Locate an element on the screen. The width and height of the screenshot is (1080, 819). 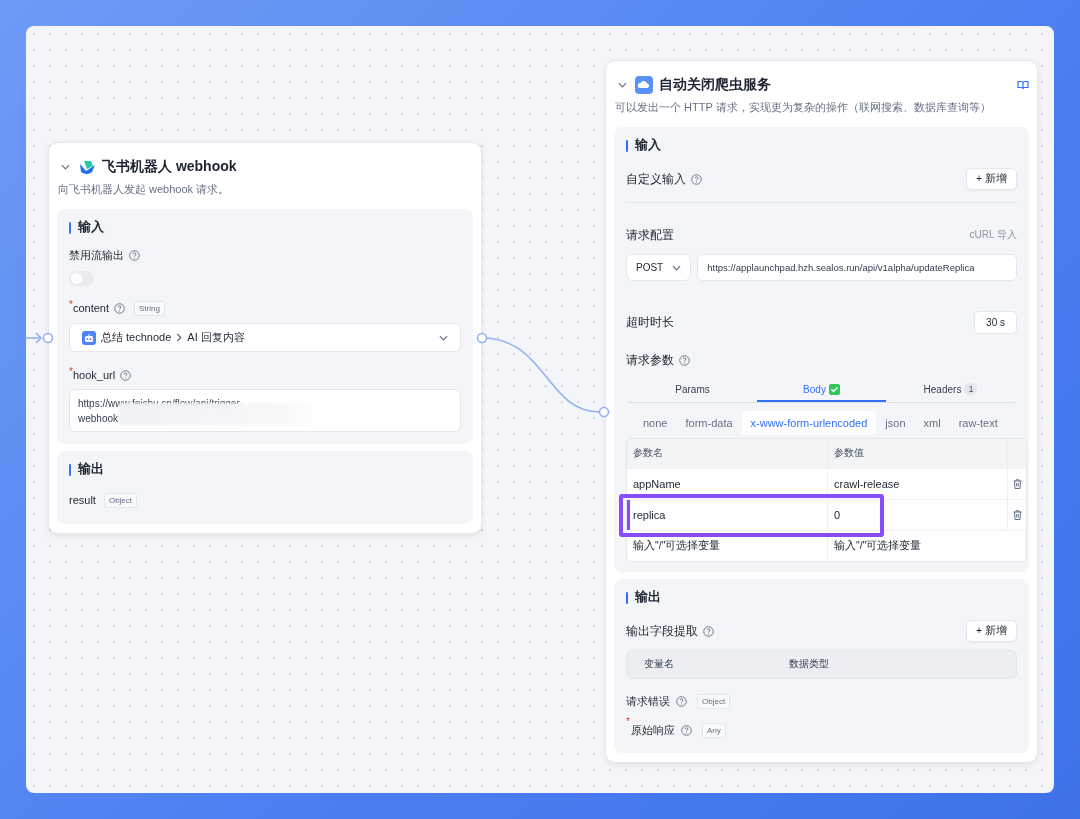
output-label: 原始响应 is located at coordinates (652, 730).